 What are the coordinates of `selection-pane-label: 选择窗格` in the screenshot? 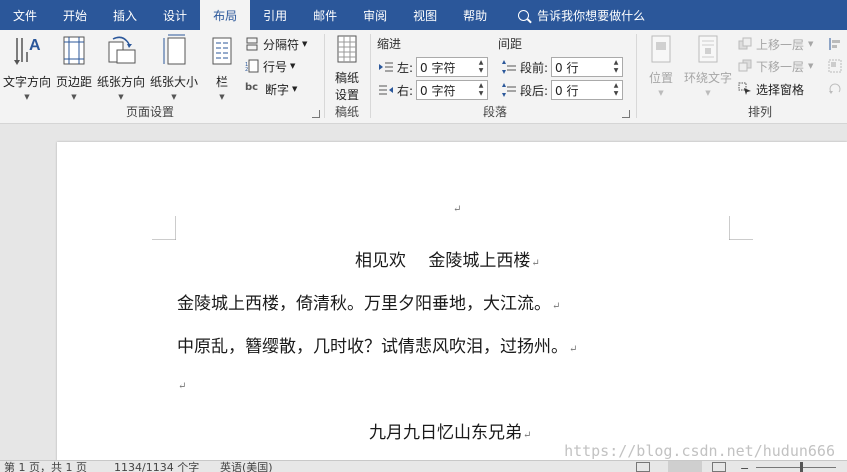 It's located at (780, 89).